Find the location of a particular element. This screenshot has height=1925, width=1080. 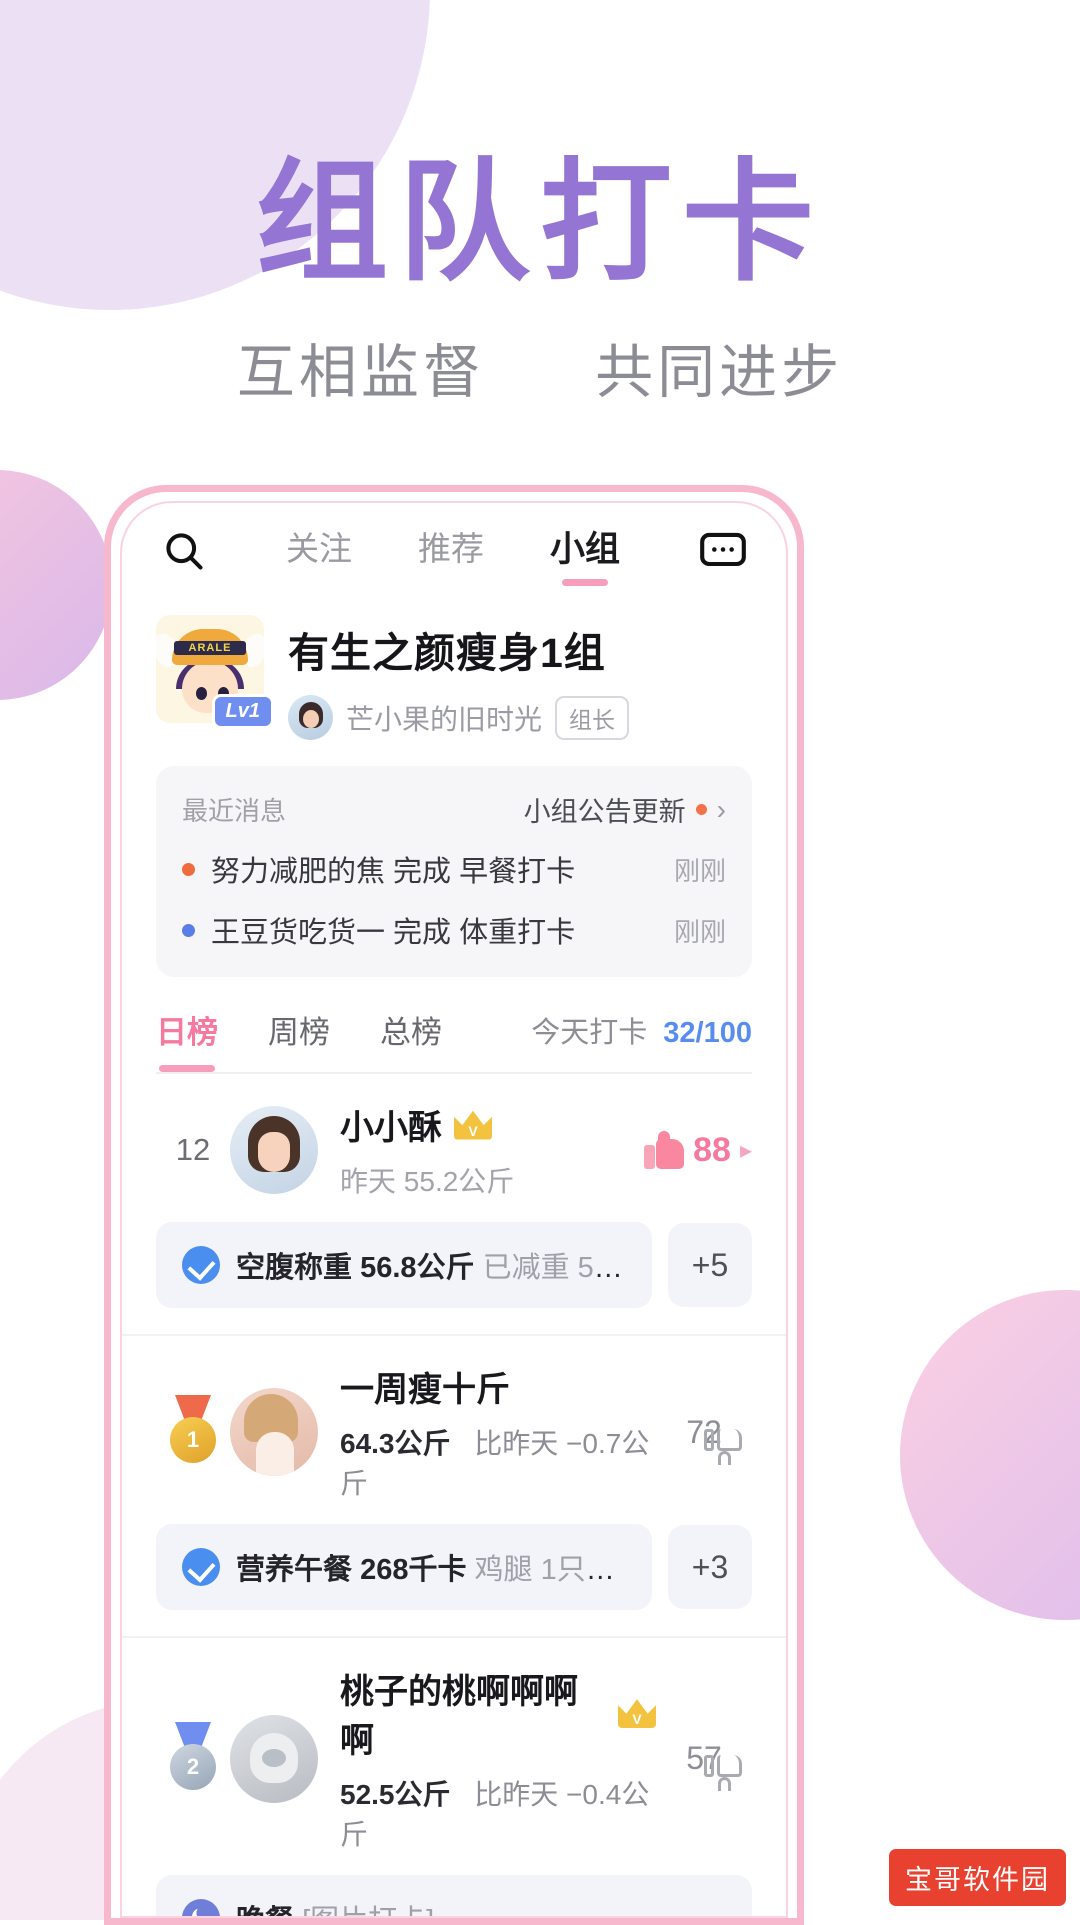

checkin-extra: 已减重 5.6公斤 is located at coordinates (554, 1268).